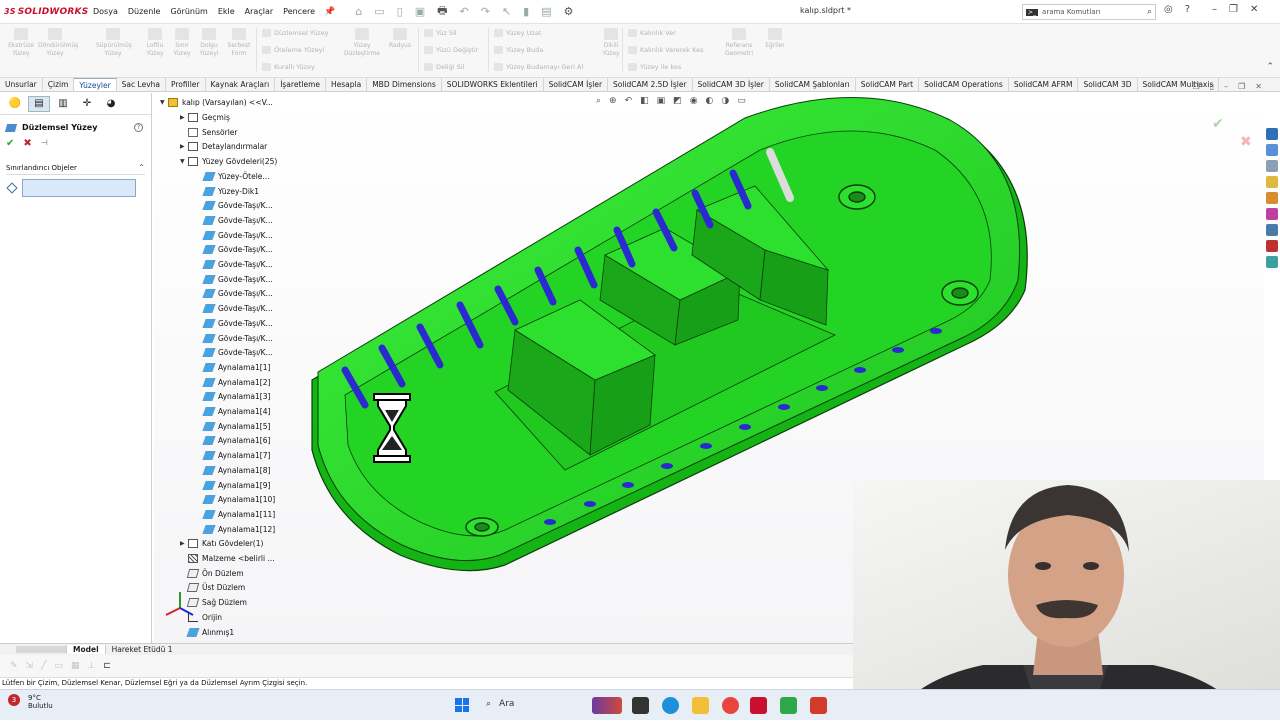 The image size is (1280, 724). What do you see at coordinates (39, 103) in the screenshot?
I see `propertymanager-tab-icon: ▤` at bounding box center [39, 103].